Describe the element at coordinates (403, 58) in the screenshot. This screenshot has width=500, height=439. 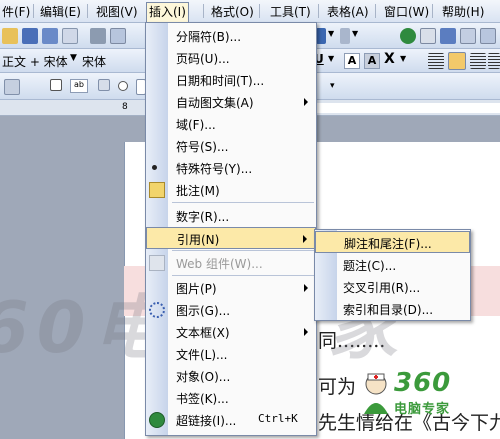
I see `char-scale-dropdown-icon: ▼` at that location.